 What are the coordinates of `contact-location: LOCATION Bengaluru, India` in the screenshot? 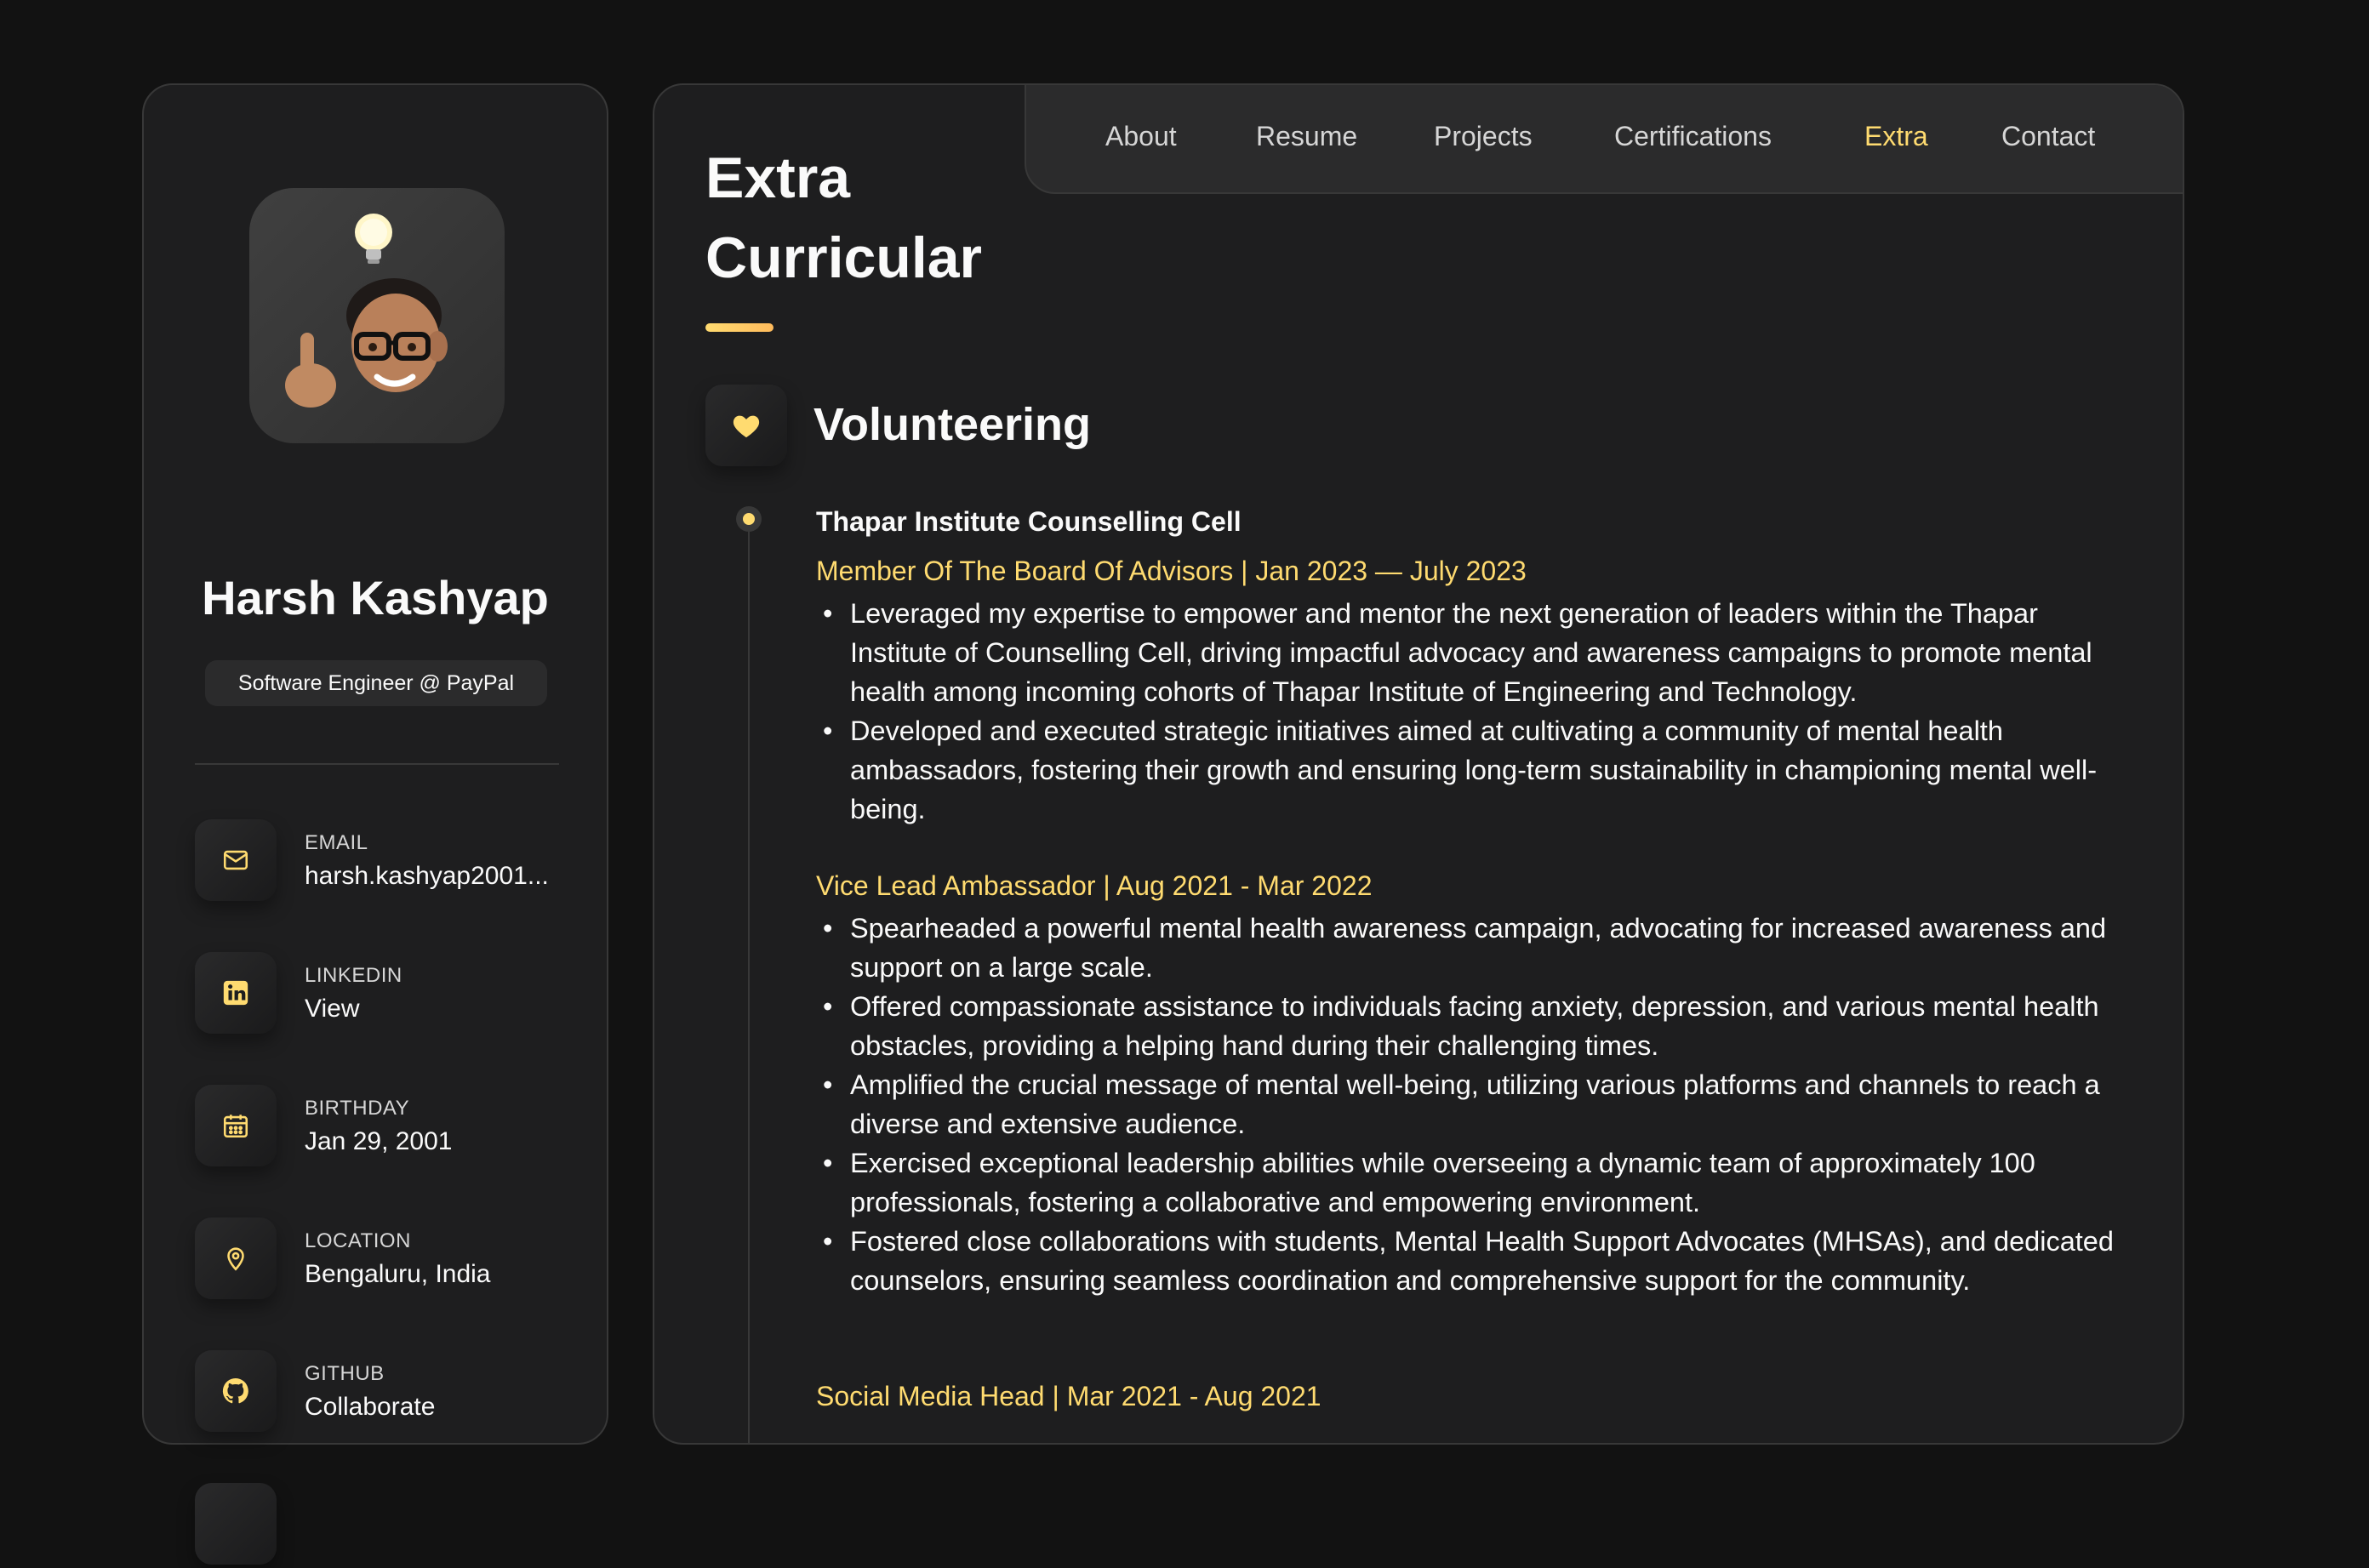 It's located at (382, 1260).